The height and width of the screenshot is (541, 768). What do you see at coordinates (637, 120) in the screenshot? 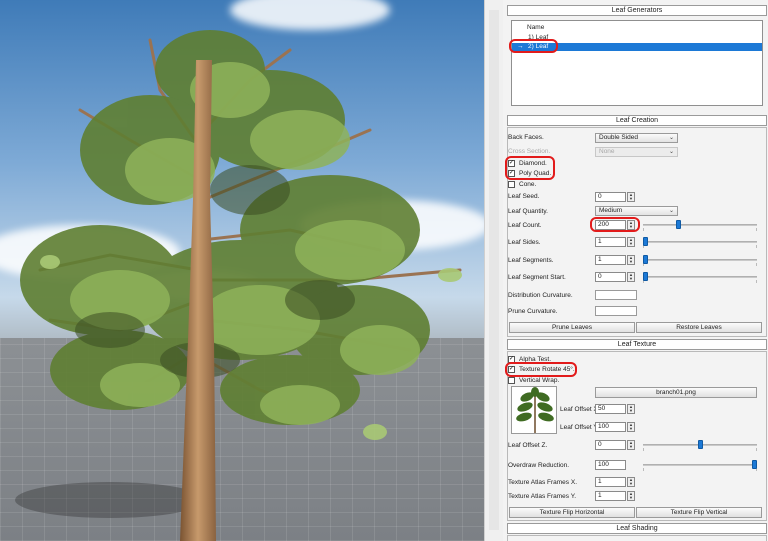
I see `section-leaf-creation-header: Leaf Creation` at bounding box center [637, 120].